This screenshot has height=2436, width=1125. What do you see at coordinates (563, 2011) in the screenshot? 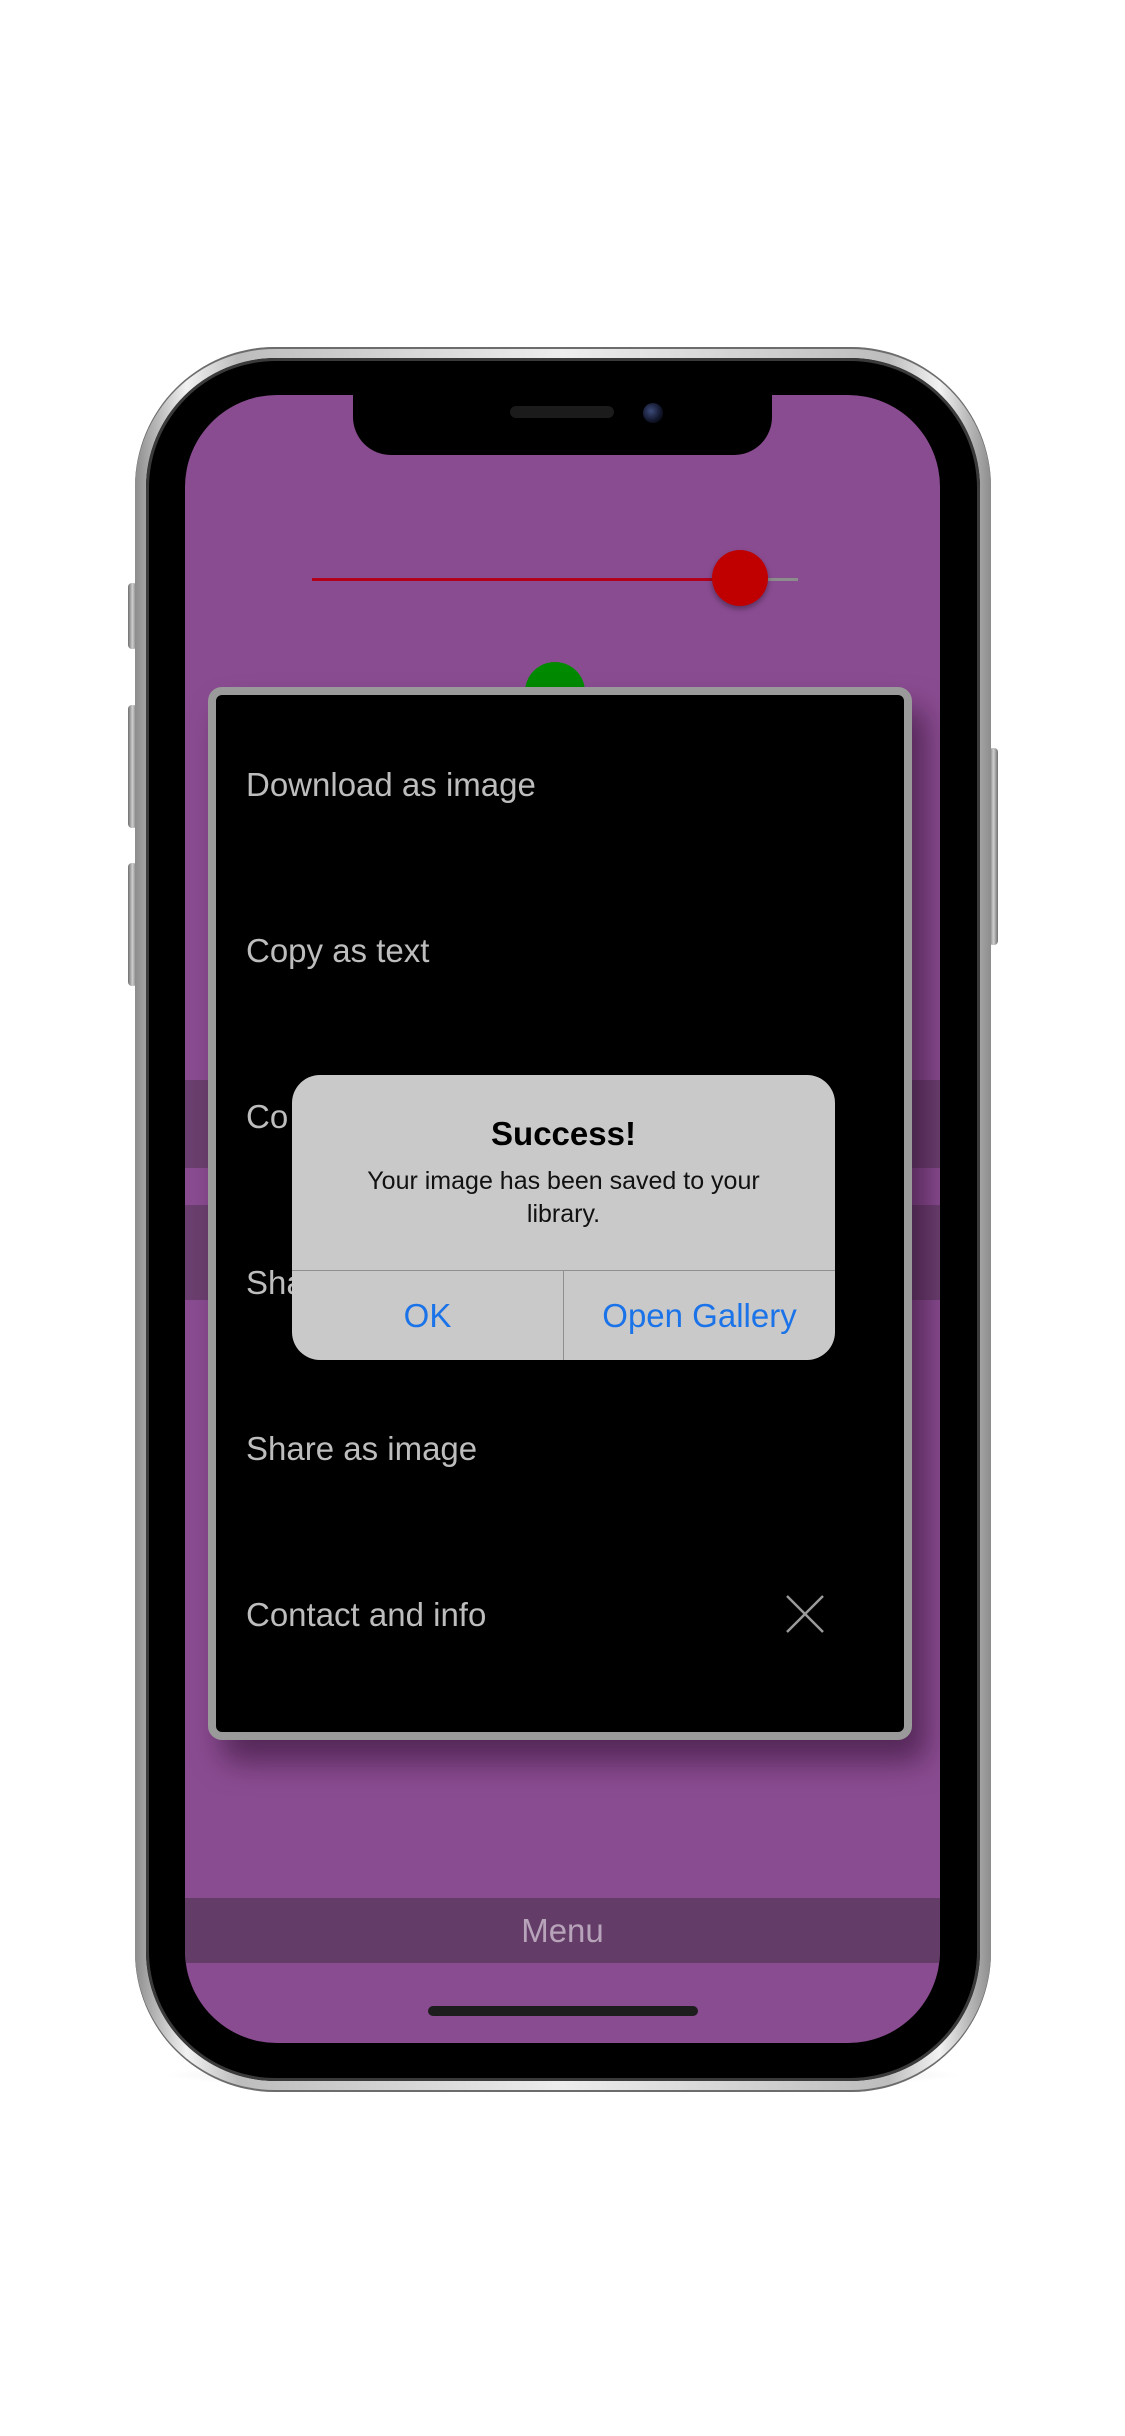
I see `home-indicator` at bounding box center [563, 2011].